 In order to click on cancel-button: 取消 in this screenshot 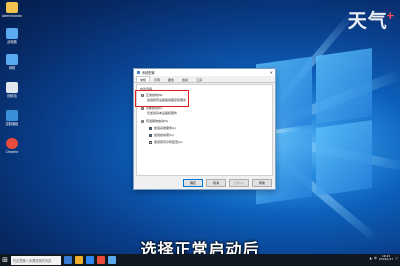, I will do `click(216, 183)`.